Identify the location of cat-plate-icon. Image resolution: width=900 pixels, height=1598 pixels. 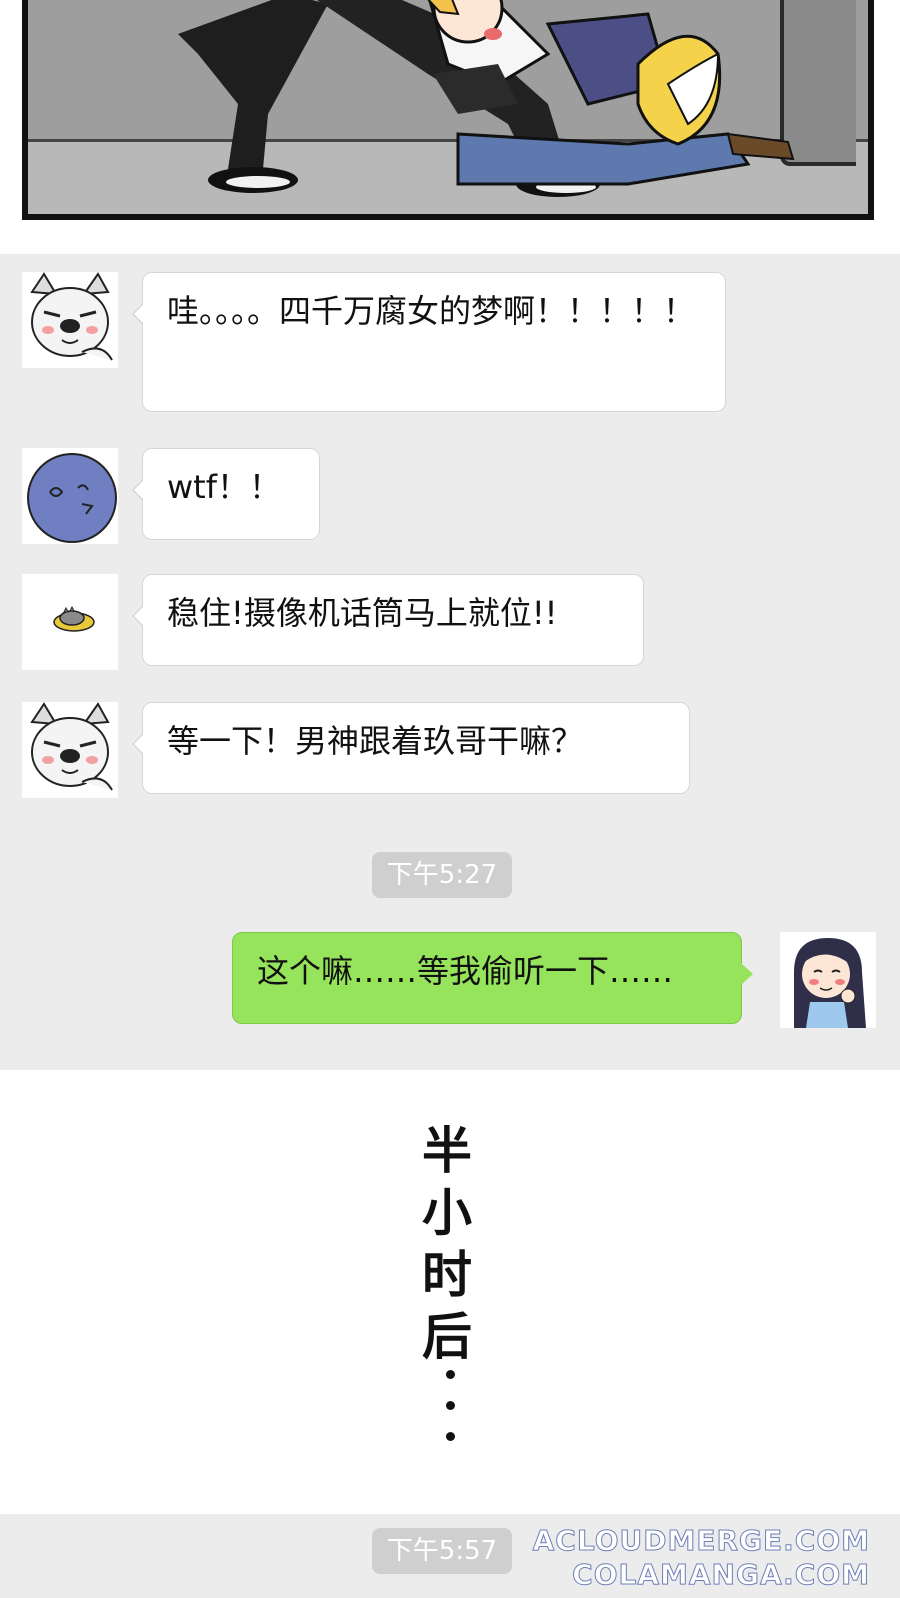
(70, 622).